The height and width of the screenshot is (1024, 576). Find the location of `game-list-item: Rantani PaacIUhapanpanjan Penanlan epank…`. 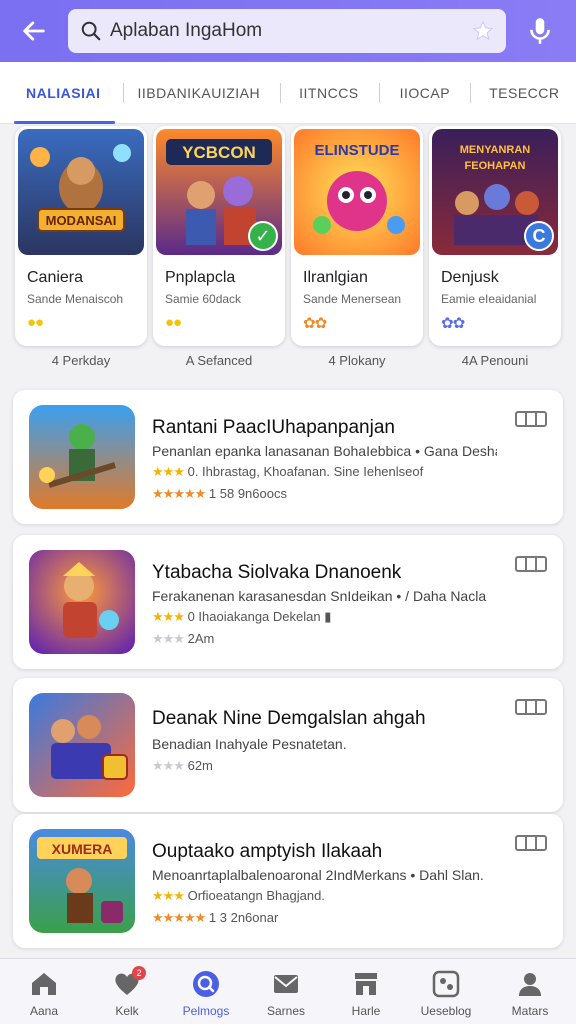

game-list-item: Rantani PaacIUhapanpanjan Penanlan epank… is located at coordinates (288, 457).